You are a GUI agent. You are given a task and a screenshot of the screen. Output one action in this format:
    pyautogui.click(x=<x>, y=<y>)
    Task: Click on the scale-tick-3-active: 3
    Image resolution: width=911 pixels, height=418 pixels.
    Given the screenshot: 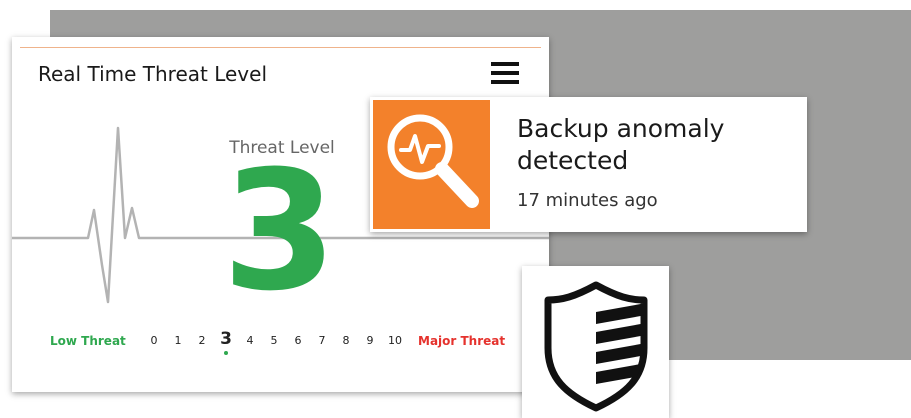 What is the action you would take?
    pyautogui.click(x=226, y=339)
    